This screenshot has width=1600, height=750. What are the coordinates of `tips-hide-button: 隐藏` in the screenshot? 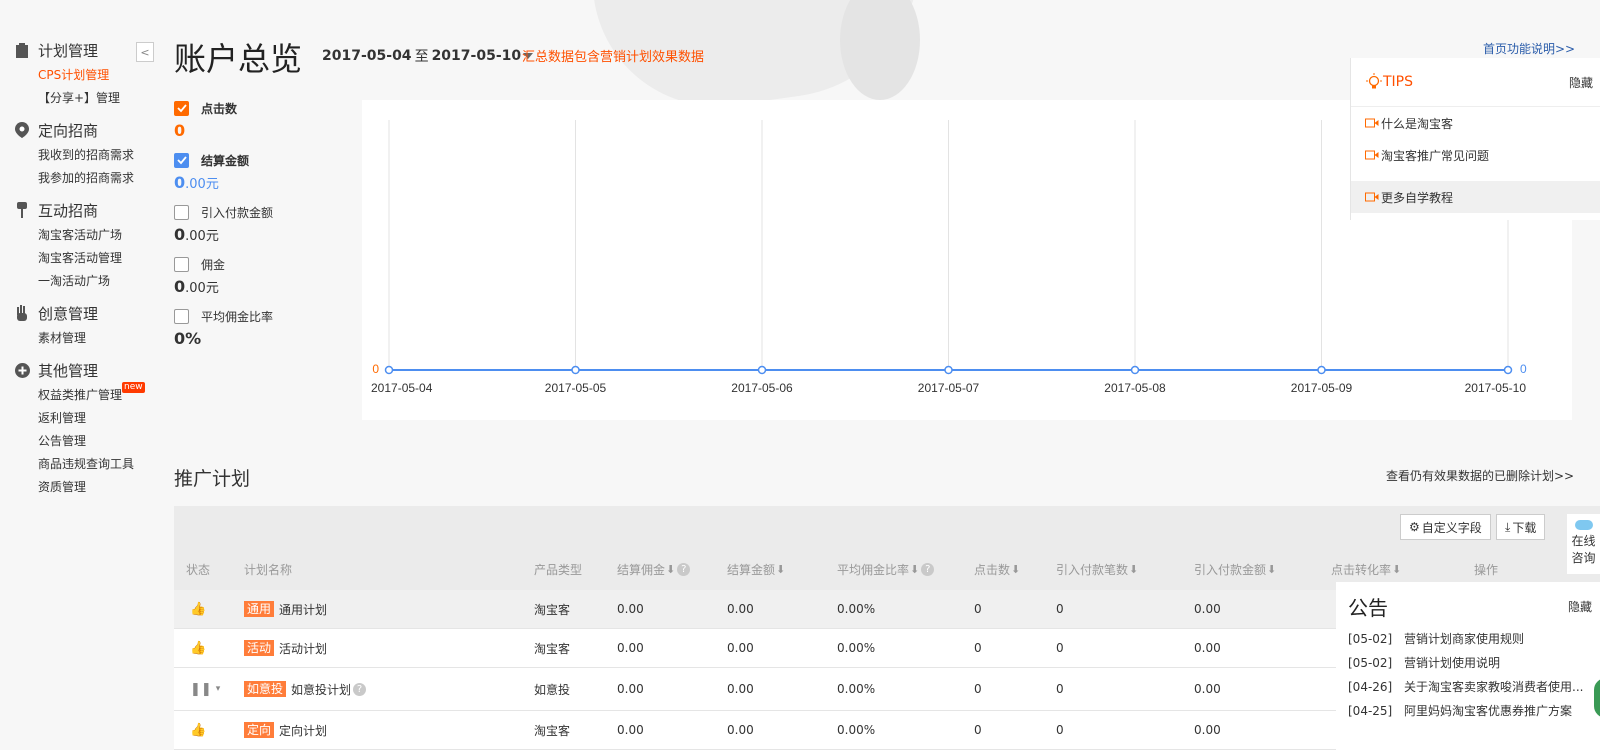 It's located at (1581, 82).